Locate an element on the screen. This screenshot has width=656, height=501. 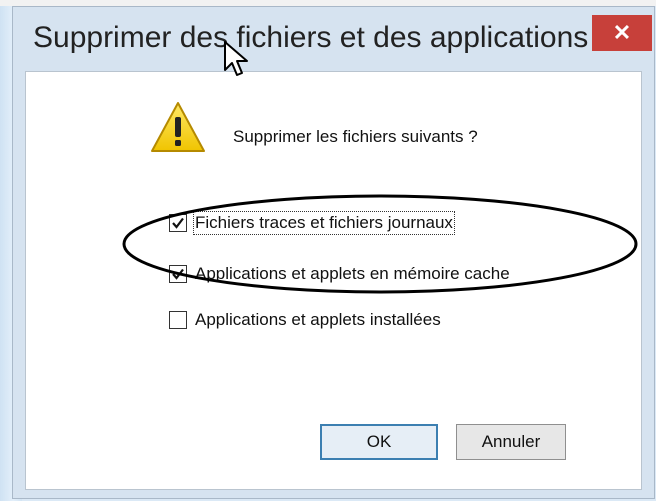
close-button: ✕ is located at coordinates (622, 33).